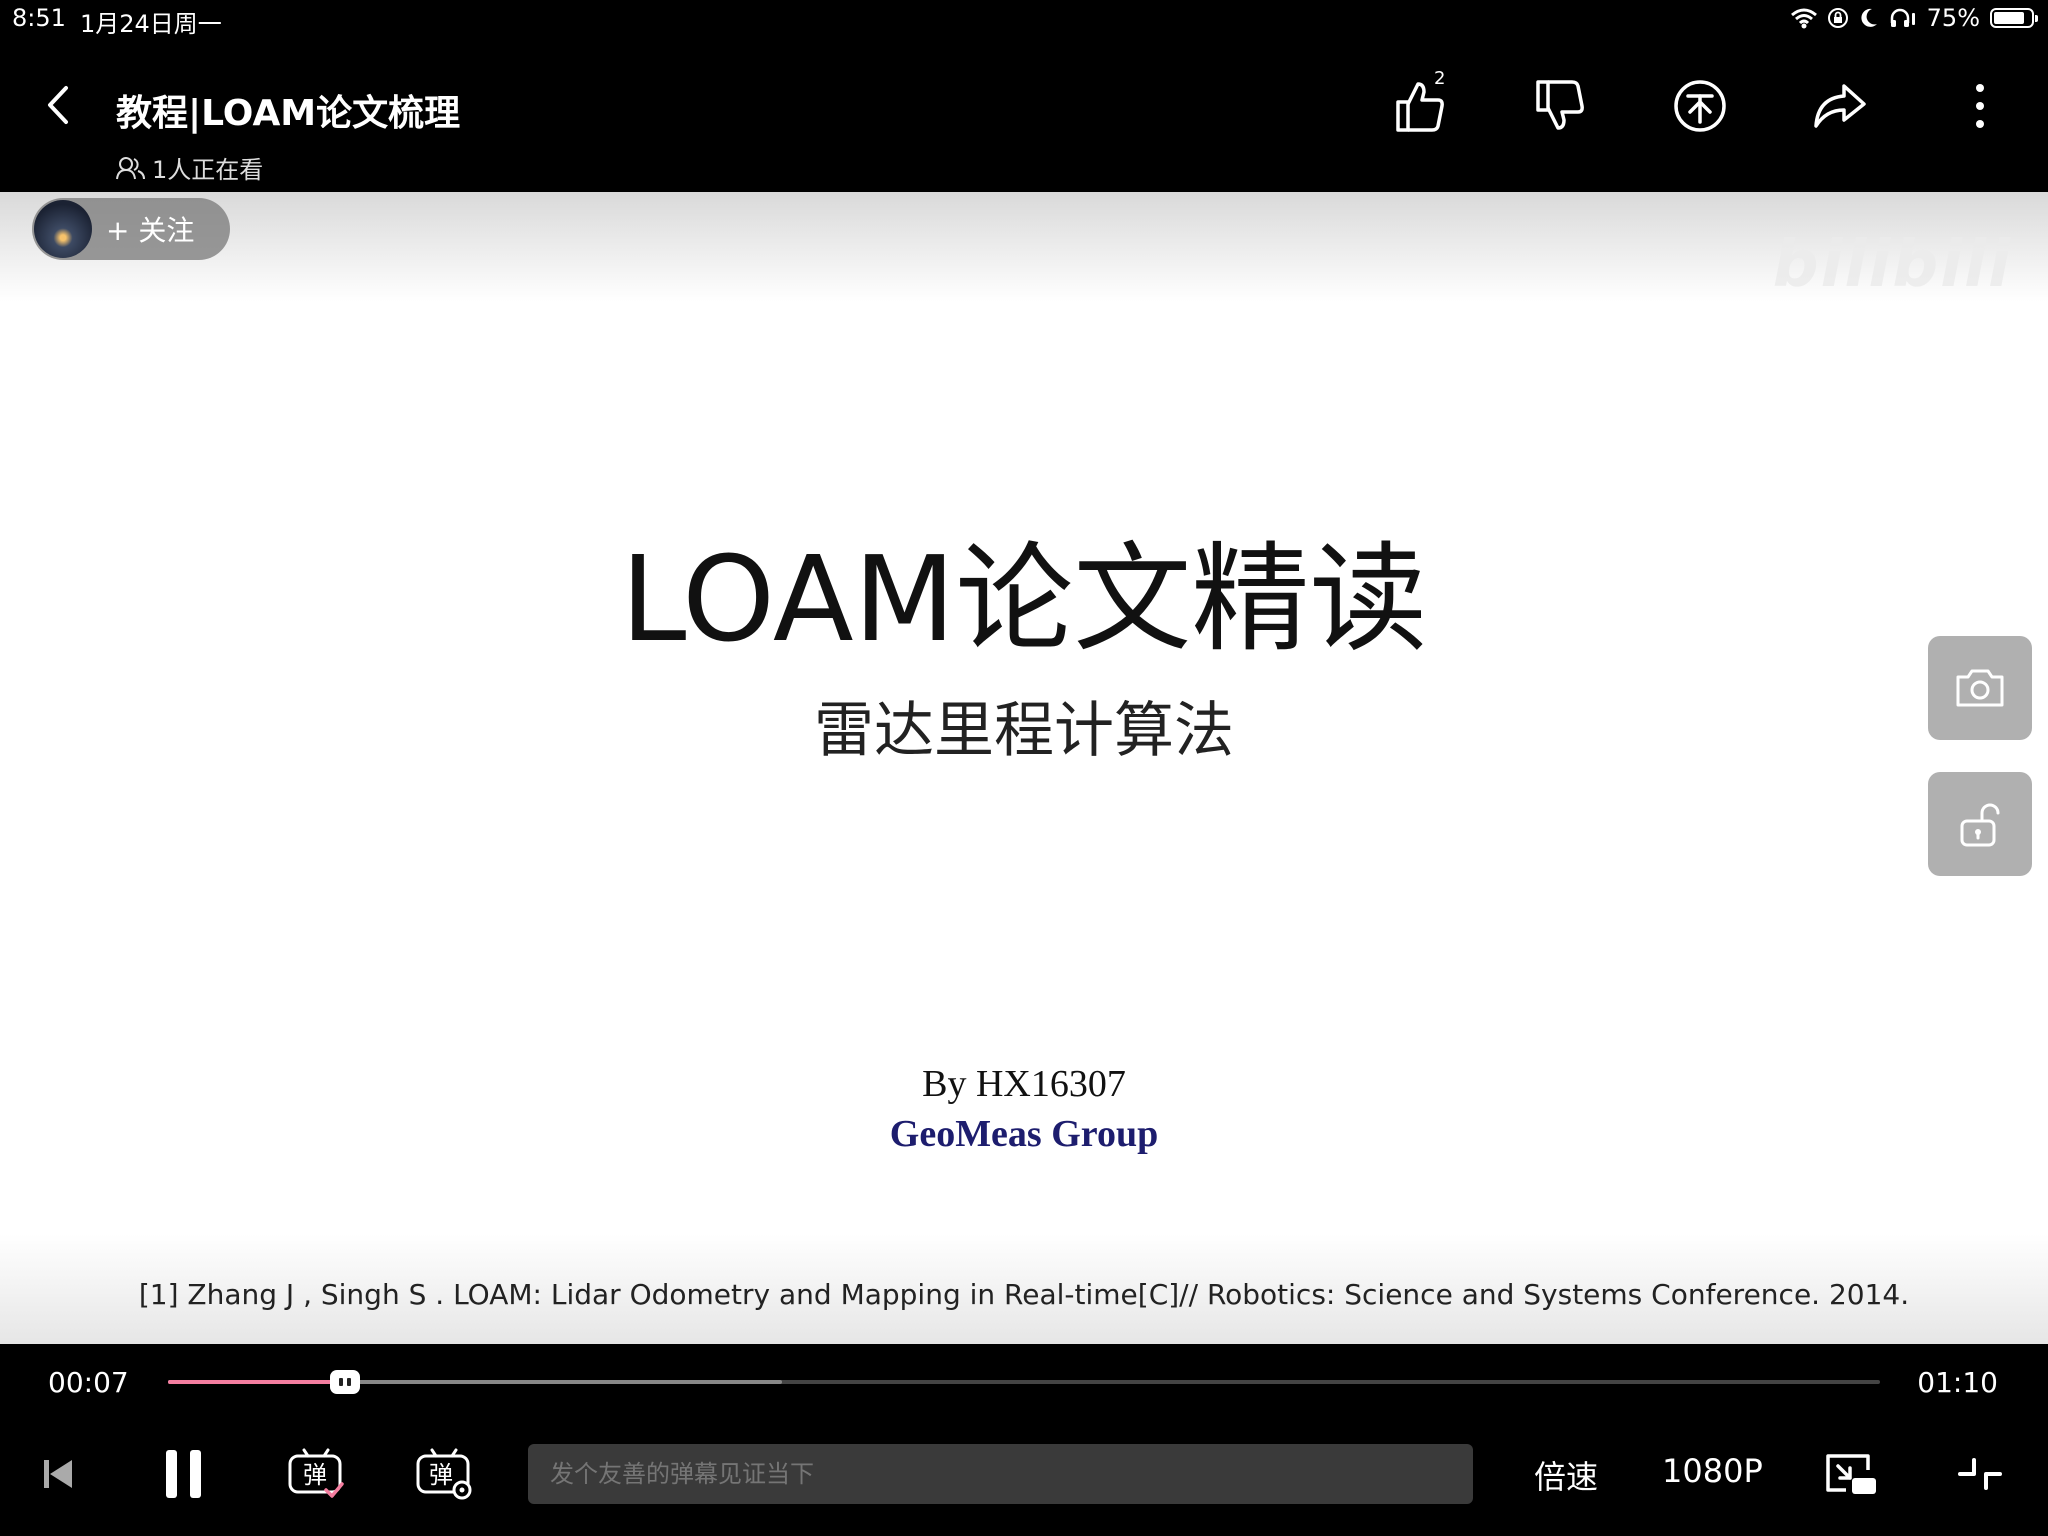 The image size is (2048, 1536). What do you see at coordinates (63, 229) in the screenshot?
I see `uploader-avatar` at bounding box center [63, 229].